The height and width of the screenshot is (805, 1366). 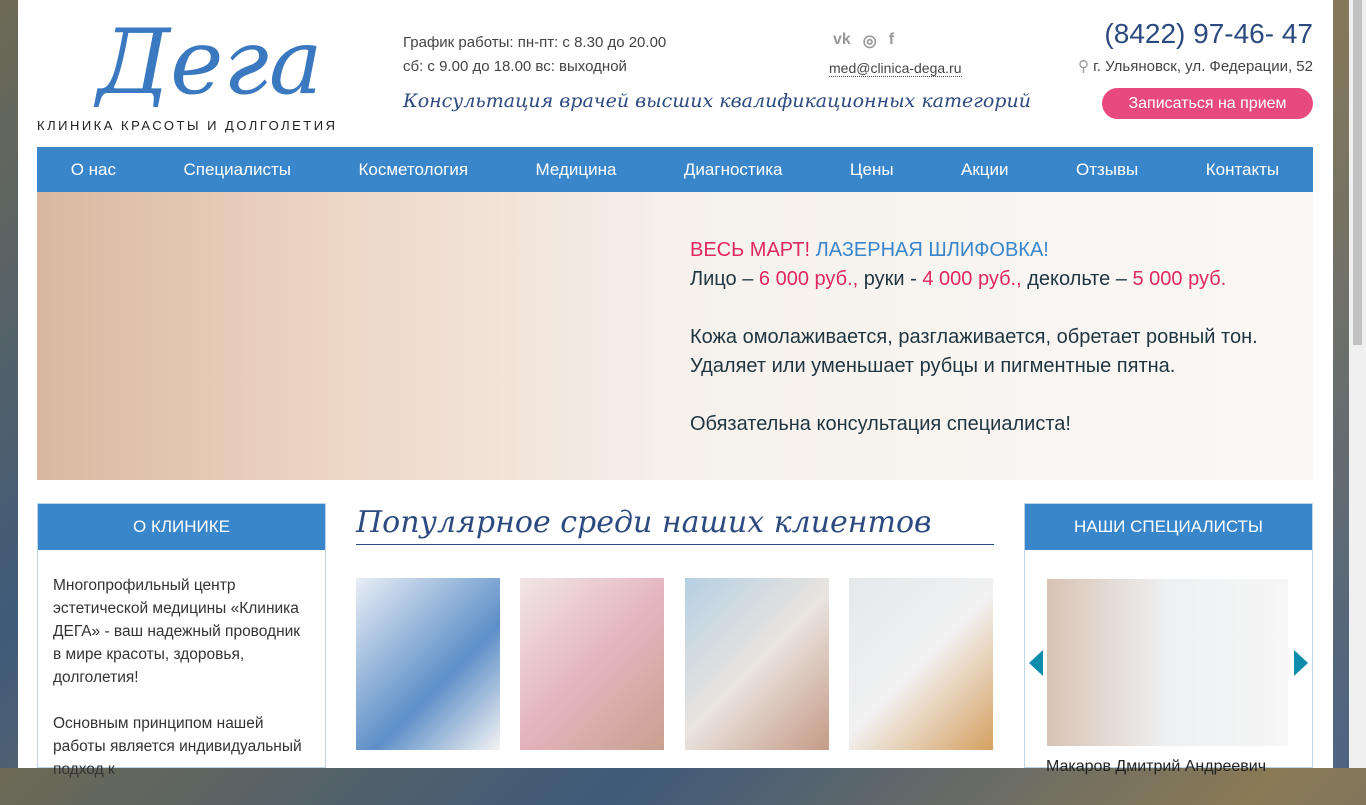 What do you see at coordinates (842, 41) in the screenshot?
I see `vk-icon: vk` at bounding box center [842, 41].